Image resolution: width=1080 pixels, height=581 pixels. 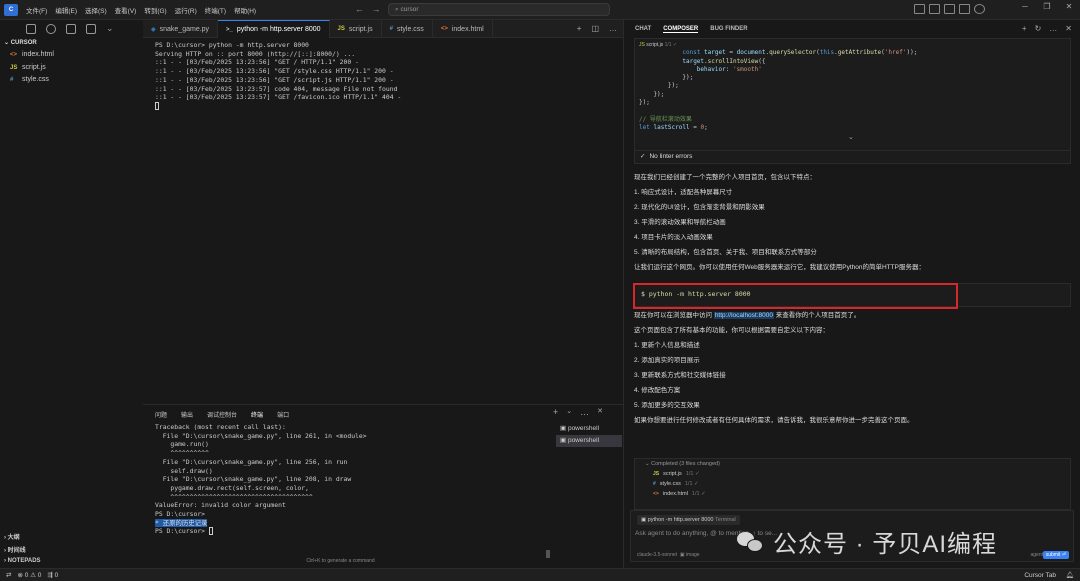 I want to click on editor-tab: # style.css, so click(x=407, y=29).